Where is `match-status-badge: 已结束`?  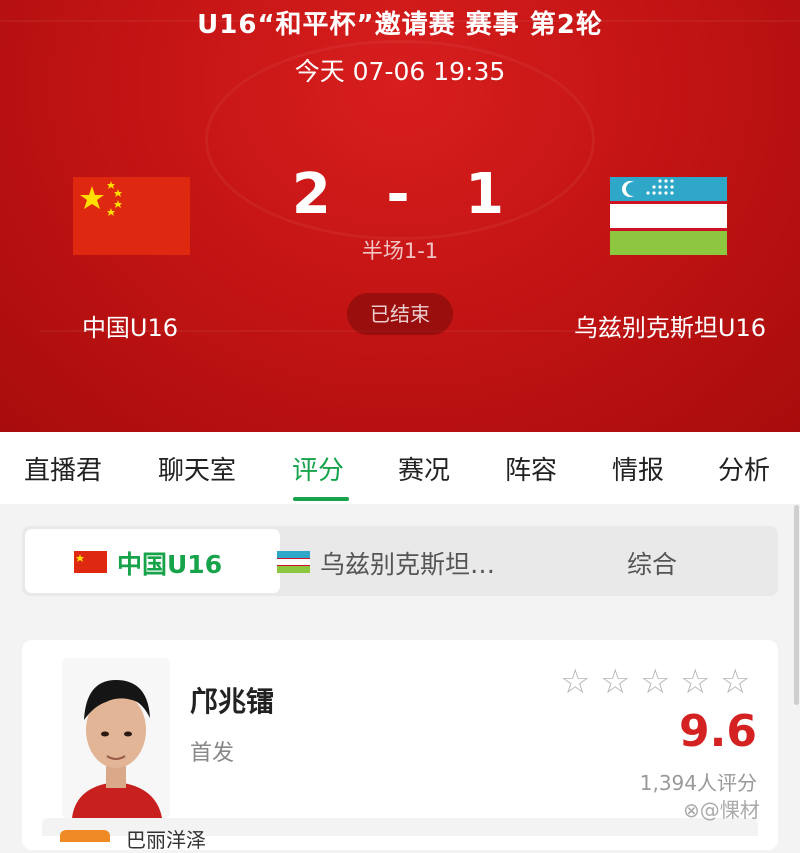 match-status-badge: 已结束 is located at coordinates (400, 314).